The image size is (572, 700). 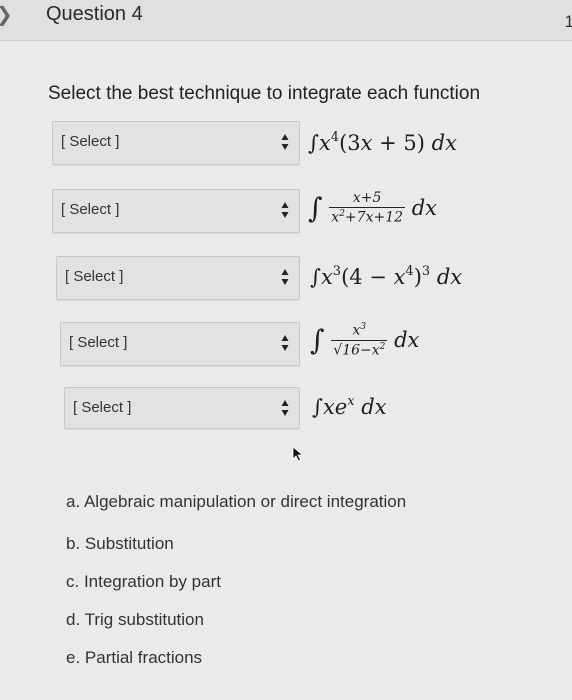 What do you see at coordinates (372, 208) in the screenshot?
I see `integral-2: ∫ x+5 x2+7x+12 dx` at bounding box center [372, 208].